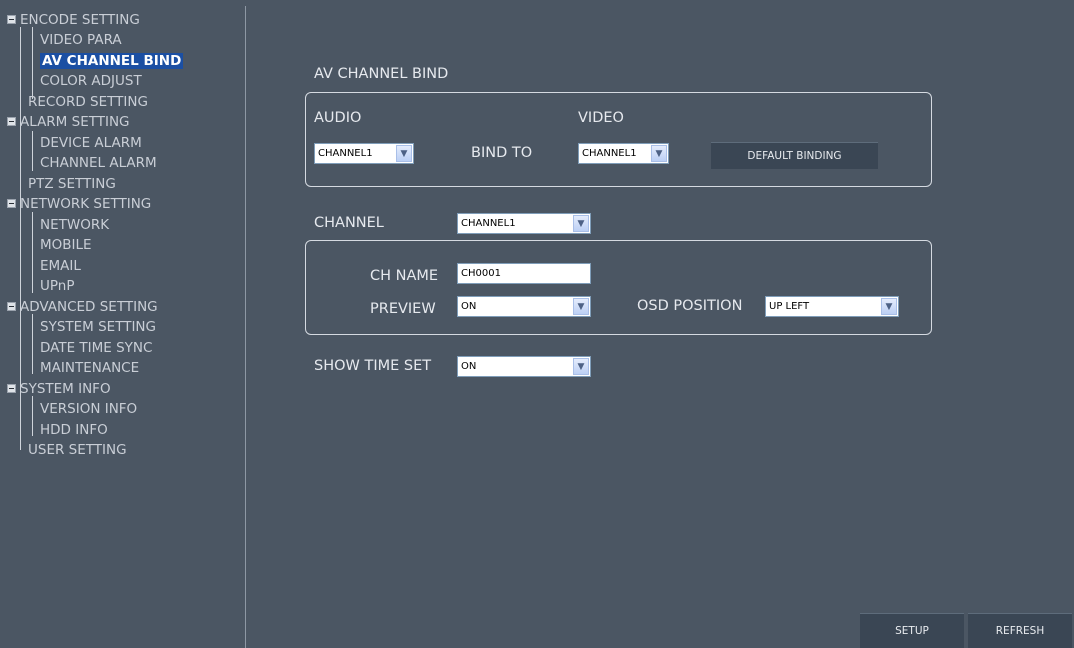 Image resolution: width=1074 pixels, height=648 pixels. I want to click on tree-item-date-time-sync: DATE TIME SYNC, so click(92, 348).